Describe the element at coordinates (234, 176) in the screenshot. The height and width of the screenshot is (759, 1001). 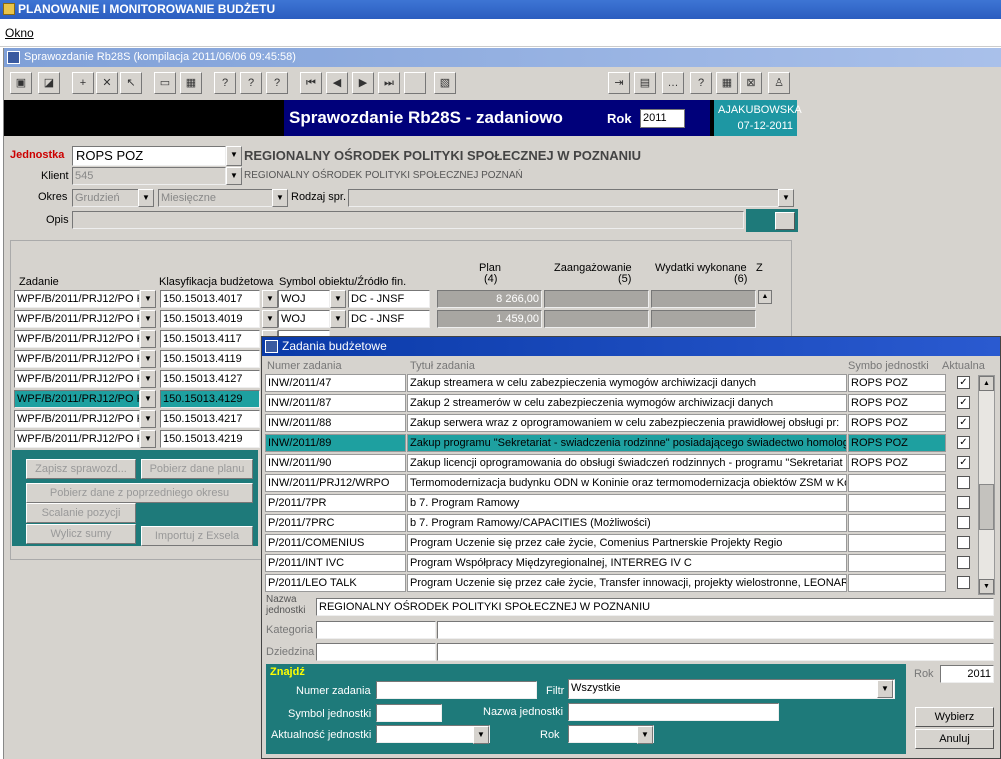
I see `klient-dropdown: ▼` at that location.